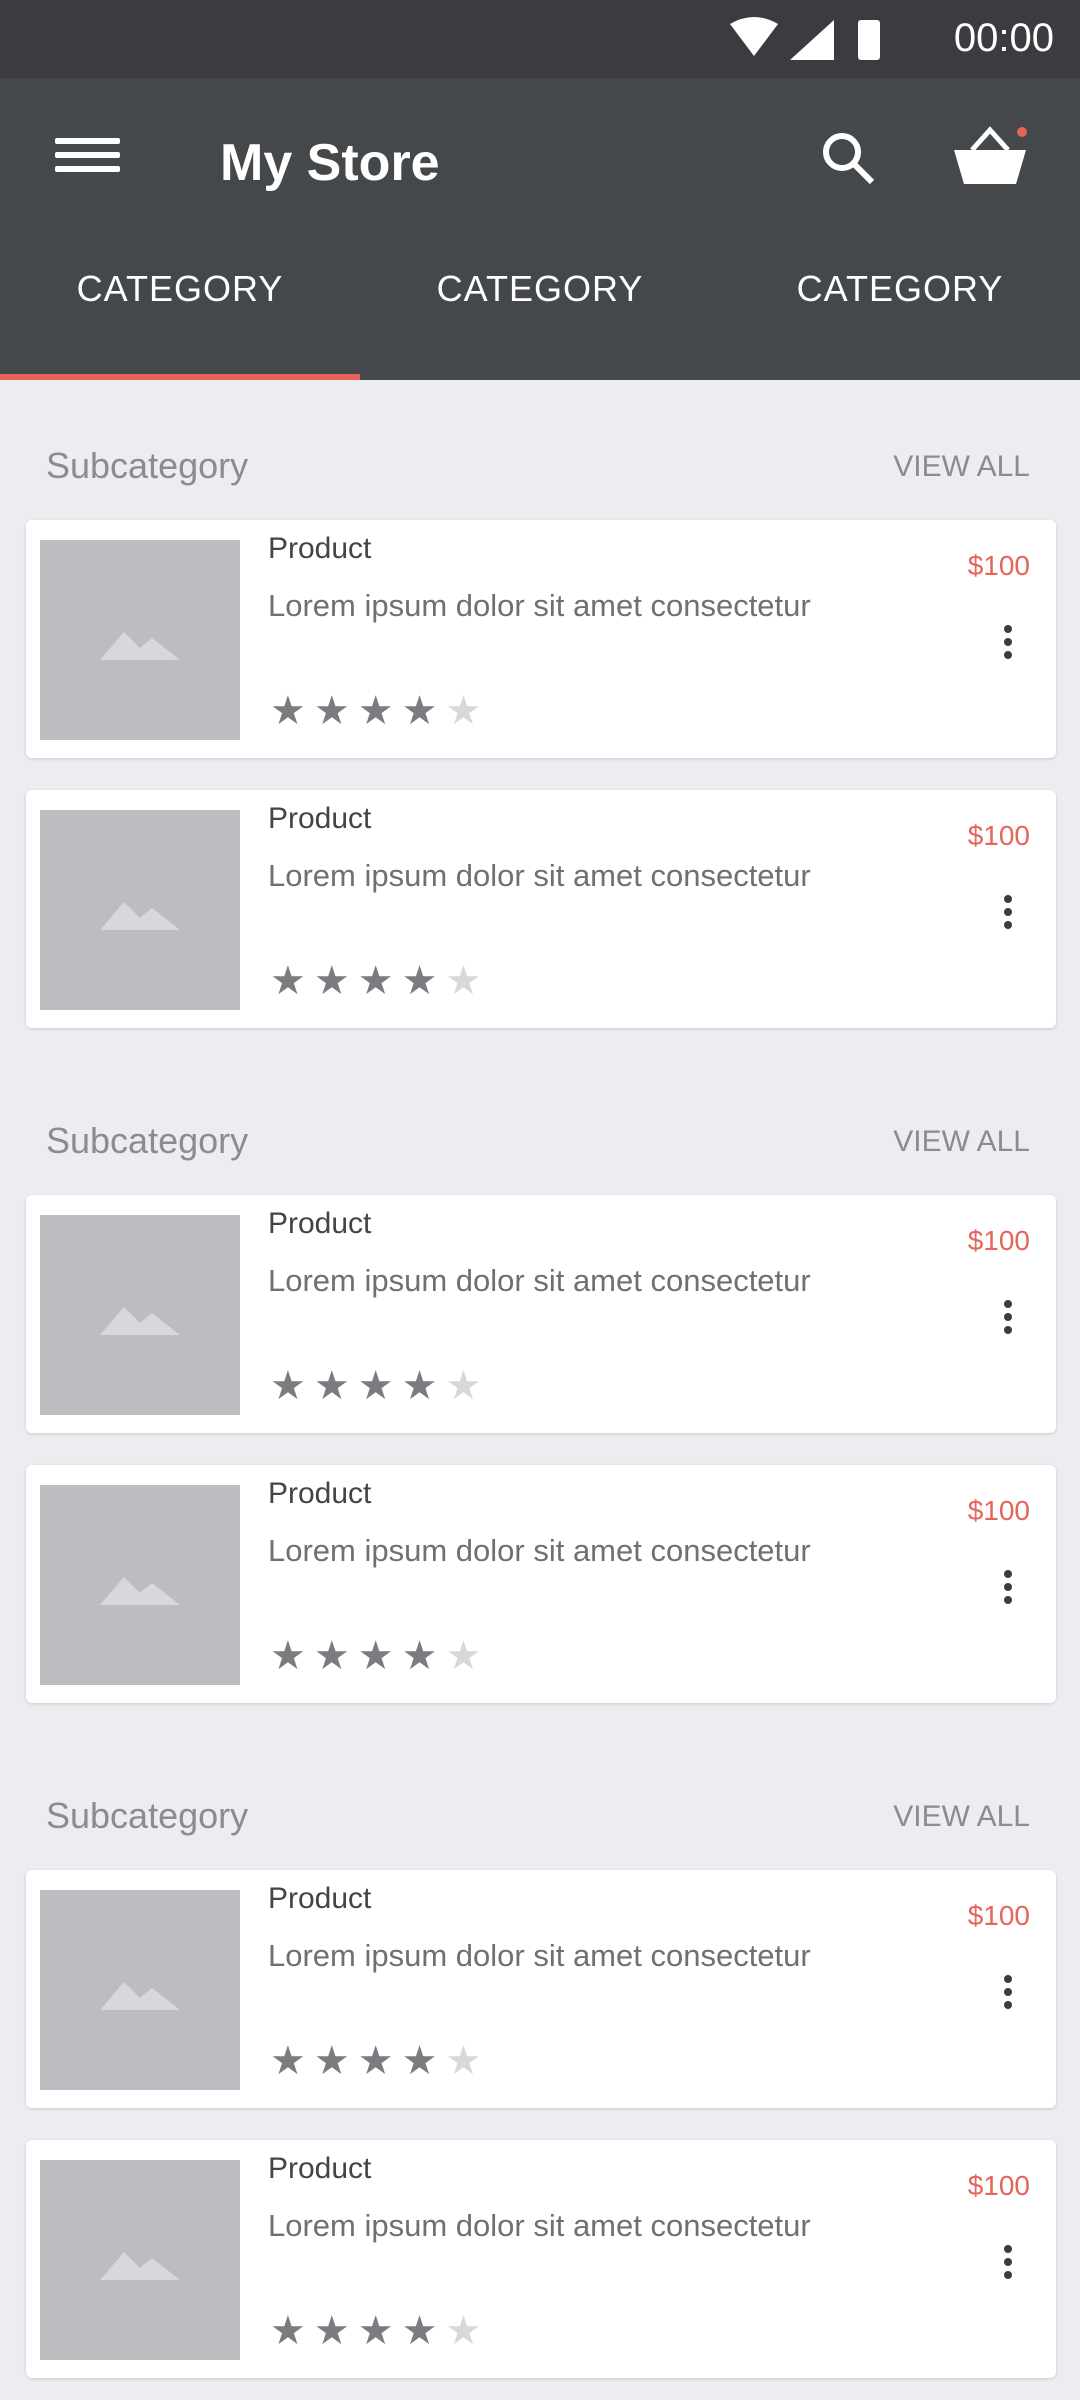 The image size is (1080, 2400). What do you see at coordinates (990, 157) in the screenshot?
I see `cart-icon` at bounding box center [990, 157].